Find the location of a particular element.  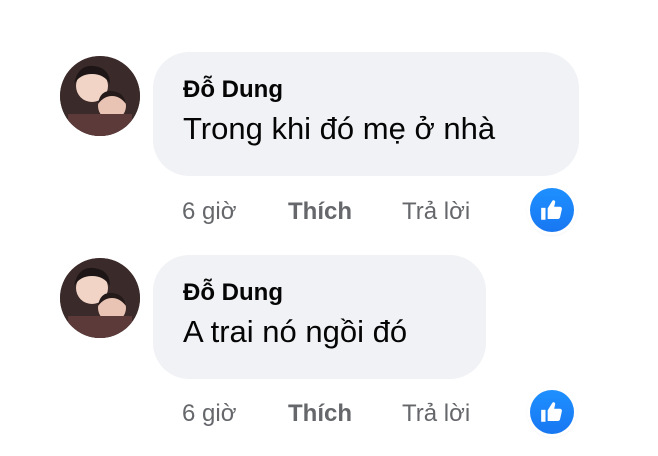

comment-text: Trong khi đó mẹ ở nhà is located at coordinates (339, 128).